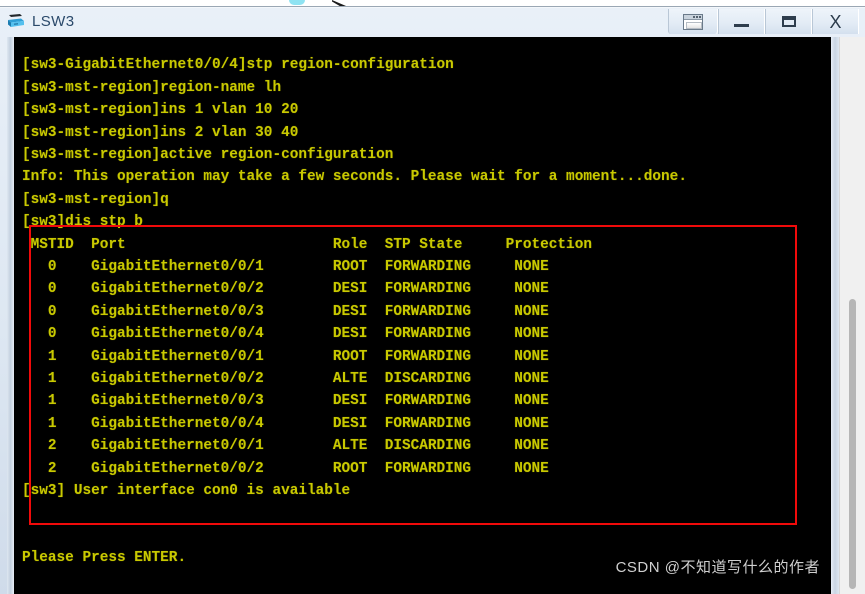 The height and width of the screenshot is (594, 865). I want to click on maximize-icon, so click(788, 21).